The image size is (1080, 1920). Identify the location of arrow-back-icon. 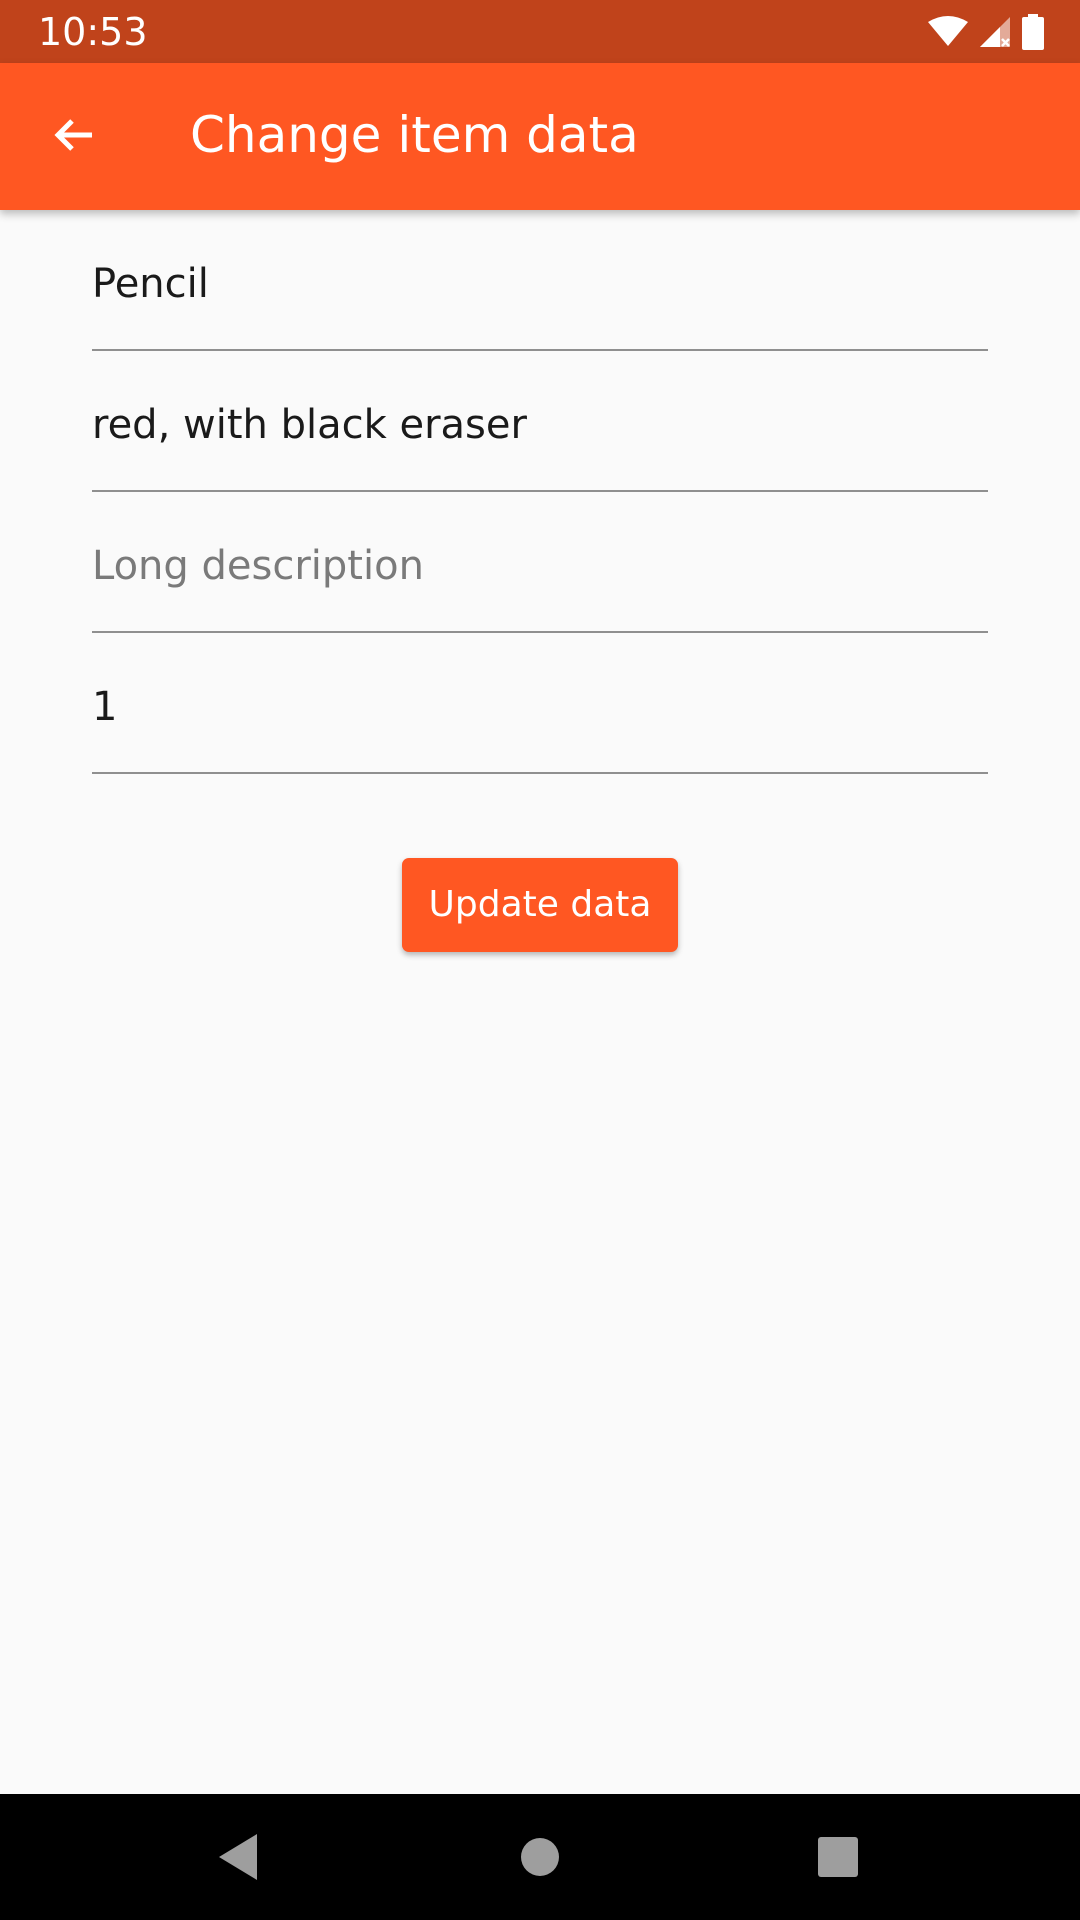
(73, 135).